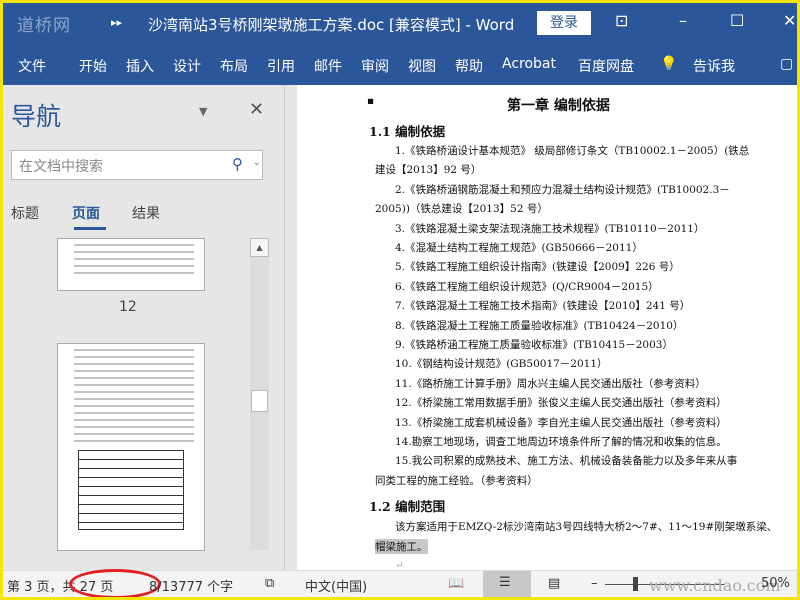  Describe the element at coordinates (86, 213) in the screenshot. I see `tab-pages: 页面` at that location.